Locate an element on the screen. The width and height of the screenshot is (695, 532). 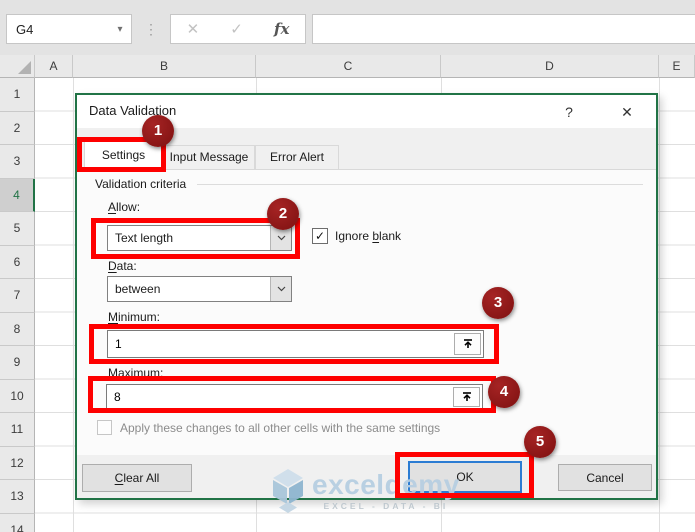
row-header-1: 1 is located at coordinates (17, 95).